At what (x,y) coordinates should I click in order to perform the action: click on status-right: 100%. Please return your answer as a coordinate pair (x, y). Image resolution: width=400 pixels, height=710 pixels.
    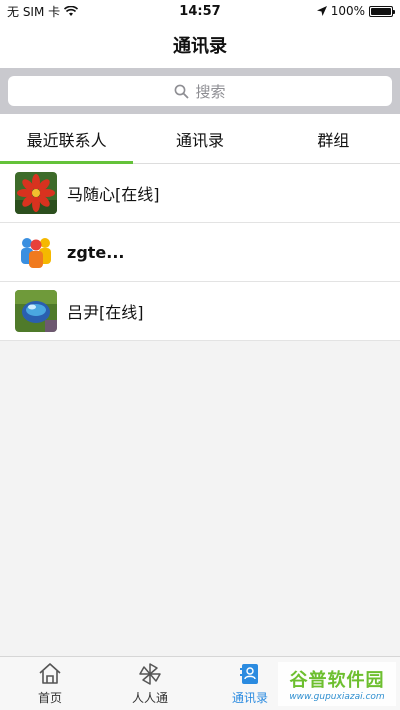
    Looking at the image, I should click on (355, 11).